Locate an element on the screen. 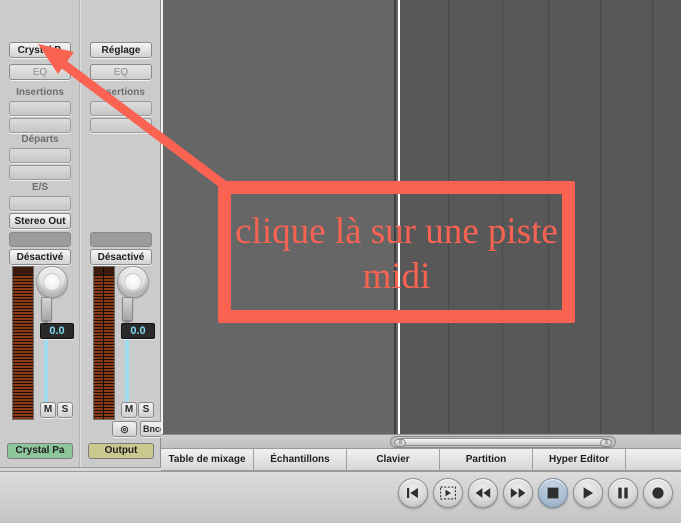 The height and width of the screenshot is (523, 681). play-icon is located at coordinates (588, 493).